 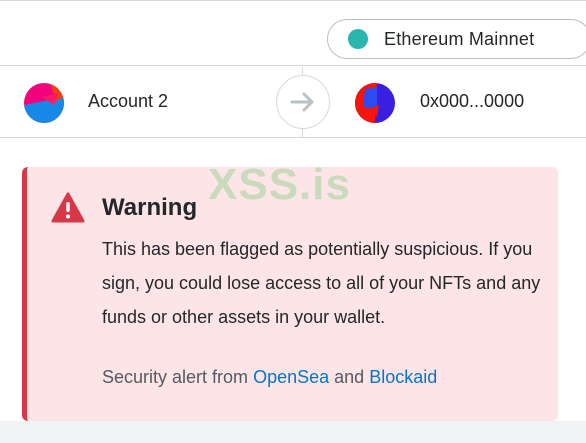 I want to click on blockaid-link: Blockaid, so click(x=403, y=377).